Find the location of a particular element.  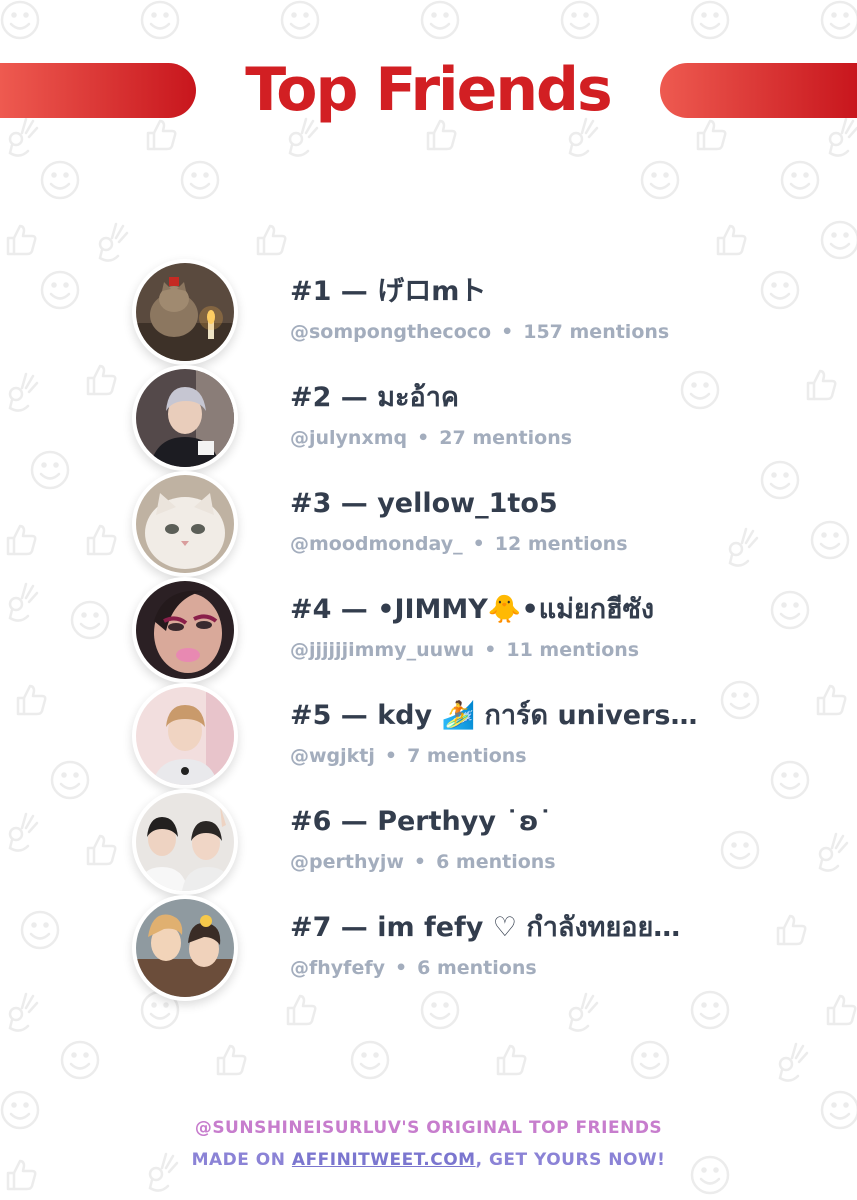

friend-item-2: #2 — มะอ้าค @julynxmq • 27 mentions is located at coordinates (428, 416).